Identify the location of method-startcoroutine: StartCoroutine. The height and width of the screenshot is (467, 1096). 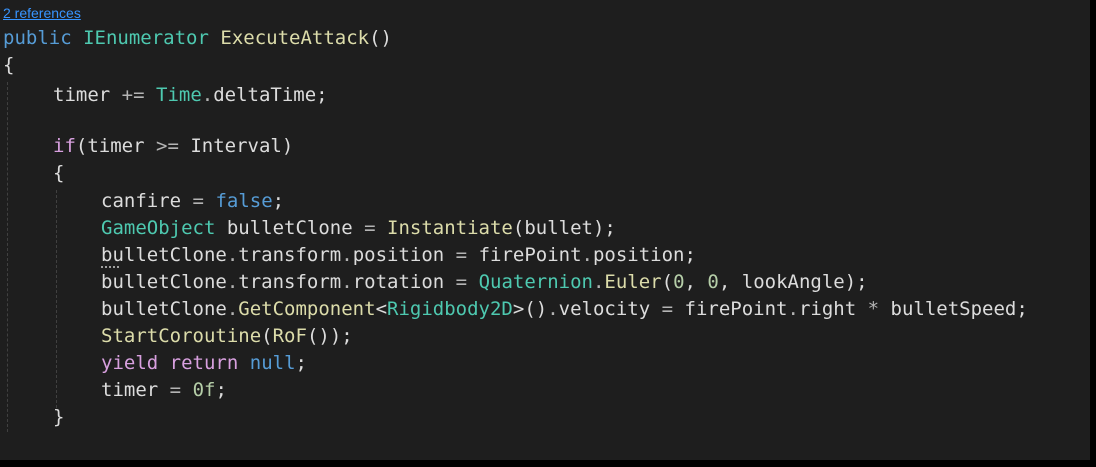
(181, 336).